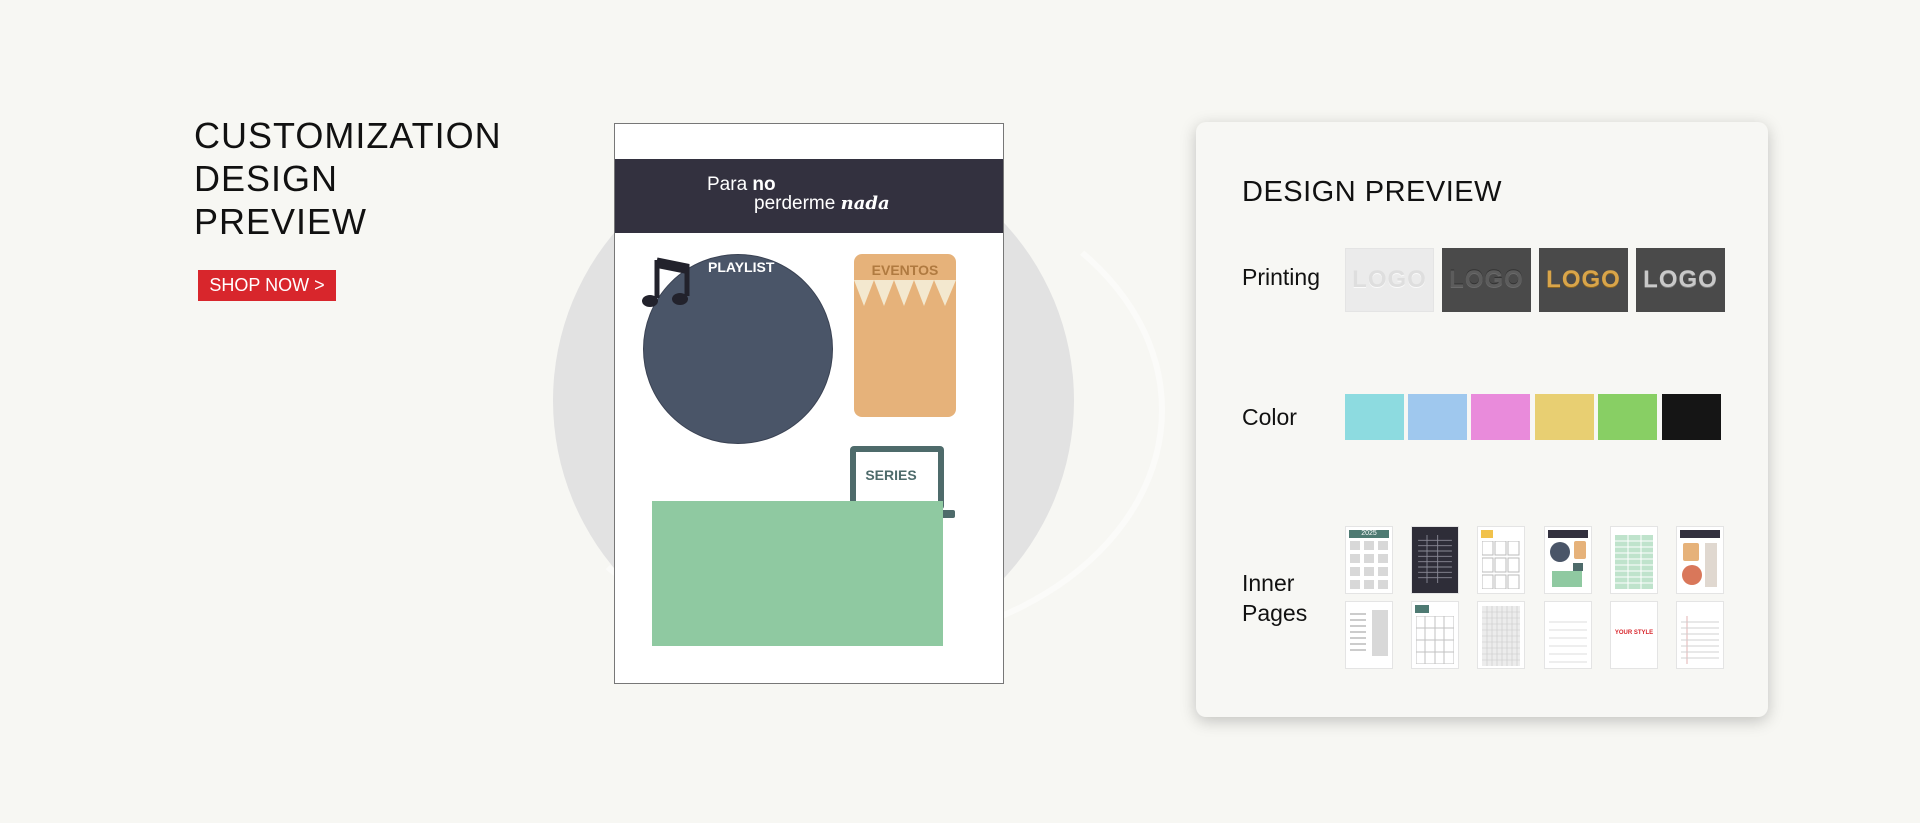 The height and width of the screenshot is (823, 1920). I want to click on inner-page-thumb-grid, so click(1501, 635).